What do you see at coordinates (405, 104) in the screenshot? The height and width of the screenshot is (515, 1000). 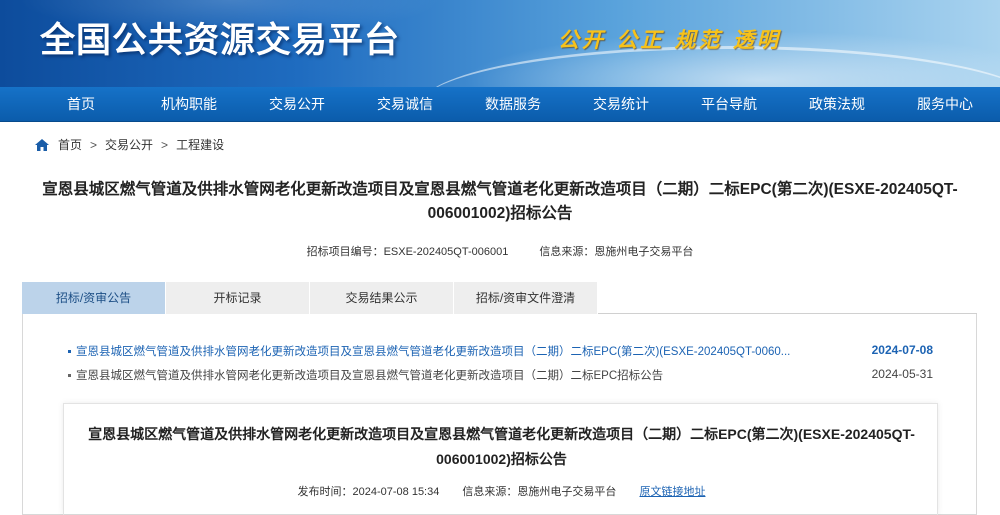 I see `nav-item-trade-credit: 交易诚信` at bounding box center [405, 104].